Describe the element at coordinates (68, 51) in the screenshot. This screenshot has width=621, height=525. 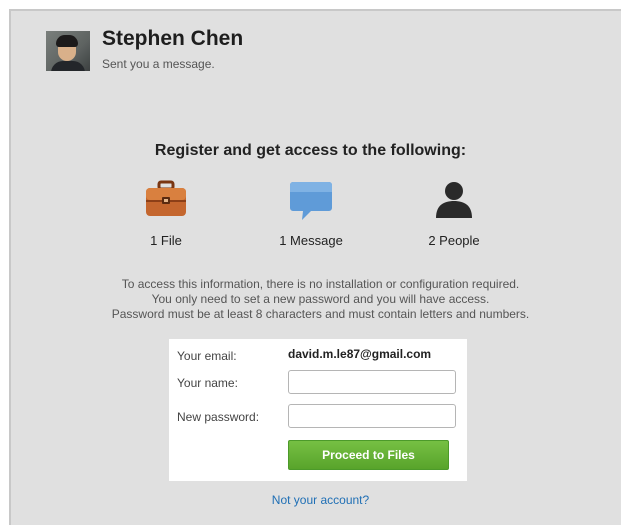
I see `sender-avatar` at that location.